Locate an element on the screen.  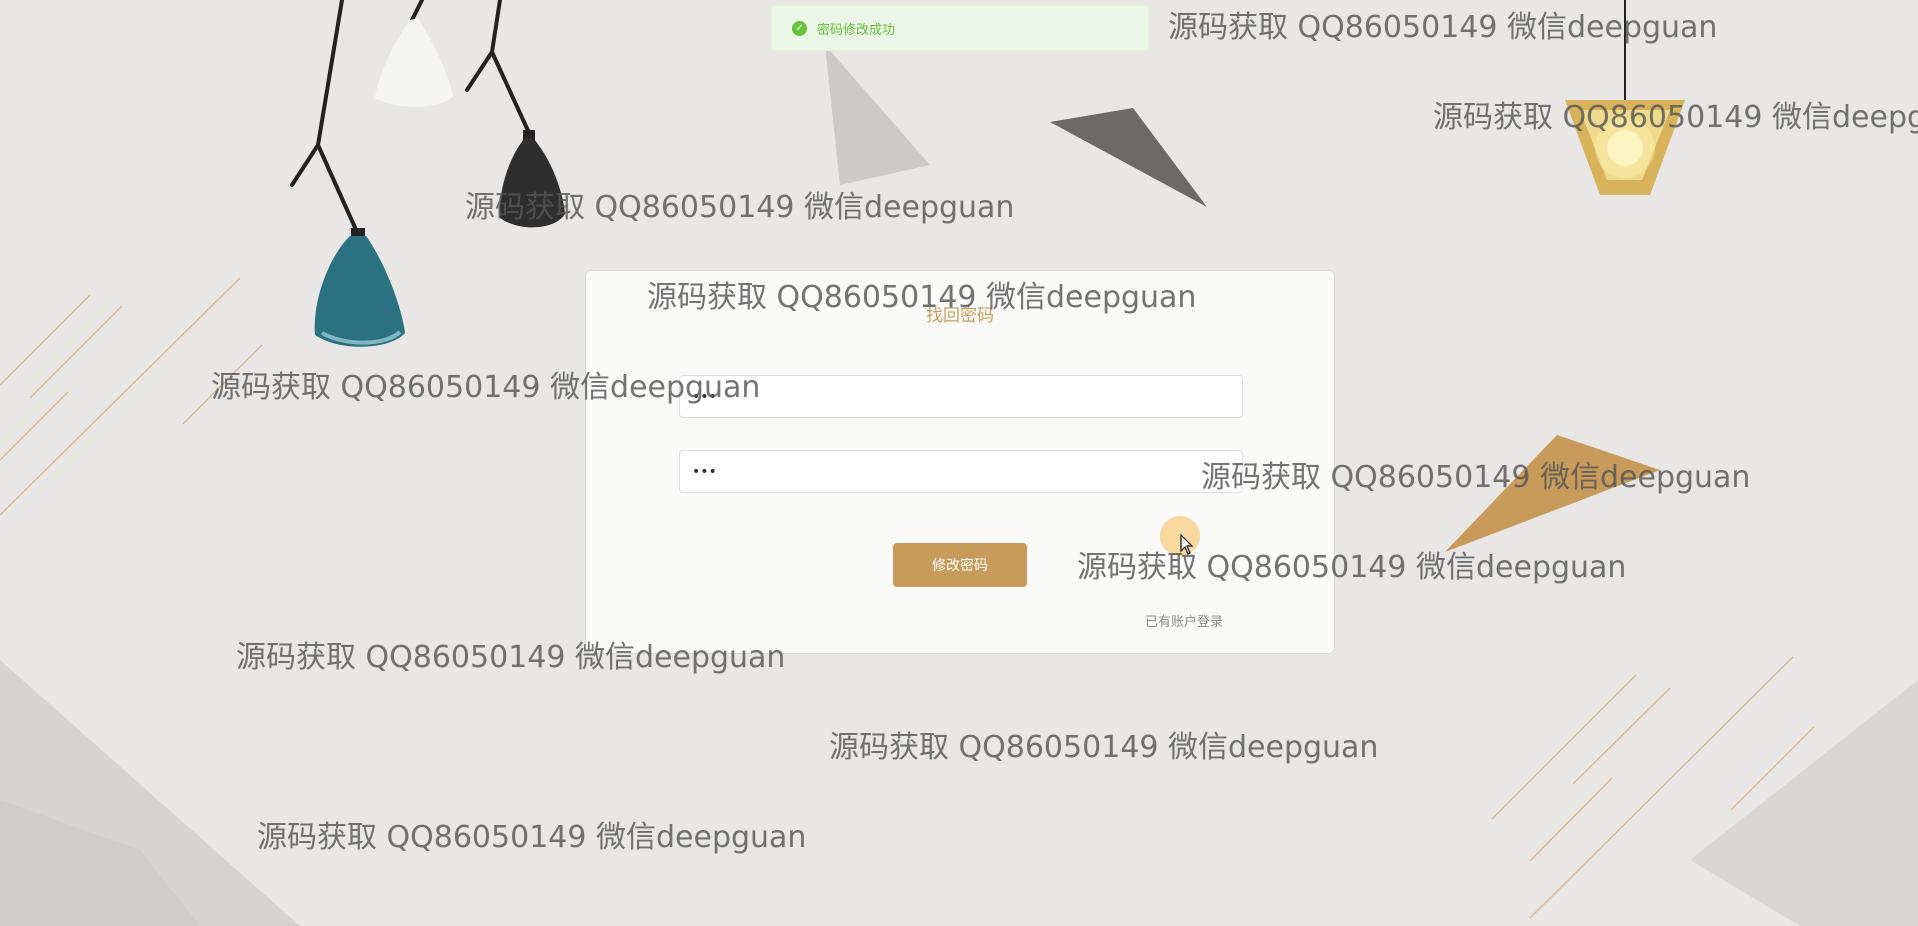
new-password-input is located at coordinates (961, 396).